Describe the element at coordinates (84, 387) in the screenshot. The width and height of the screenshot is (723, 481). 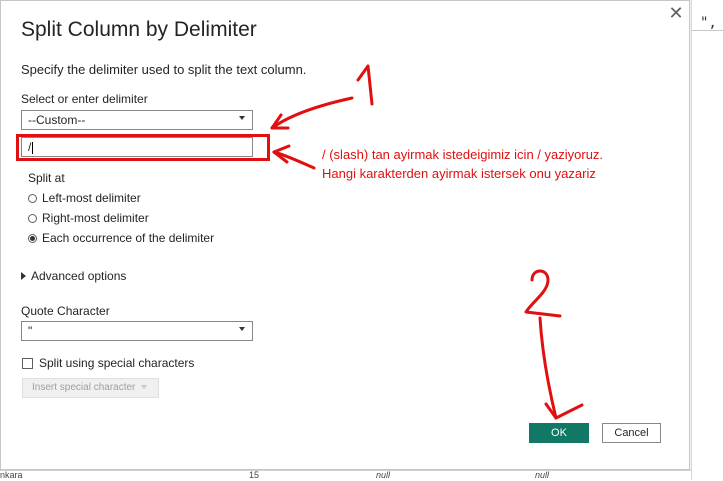
I see `insert-special-character-label: Insert special character` at that location.